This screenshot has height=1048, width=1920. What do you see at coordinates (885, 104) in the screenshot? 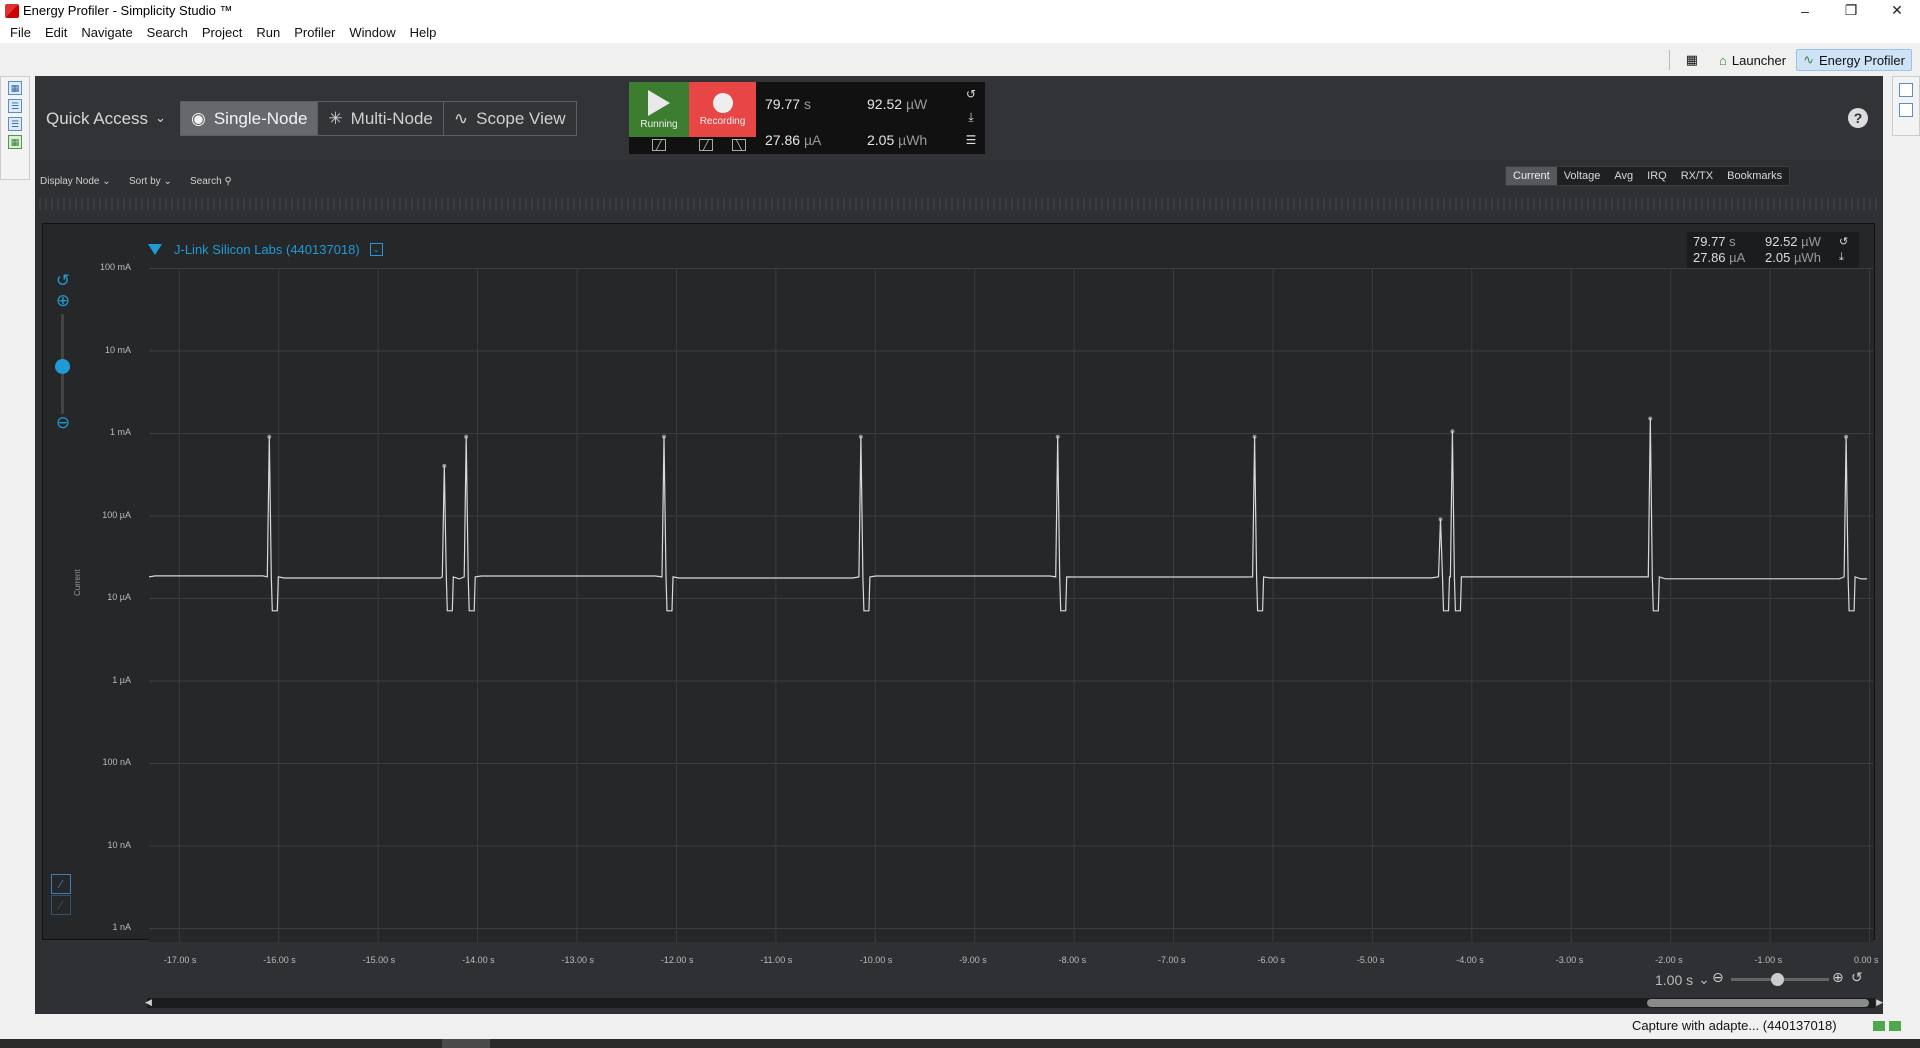
I see `average-power-value: 92.52` at bounding box center [885, 104].